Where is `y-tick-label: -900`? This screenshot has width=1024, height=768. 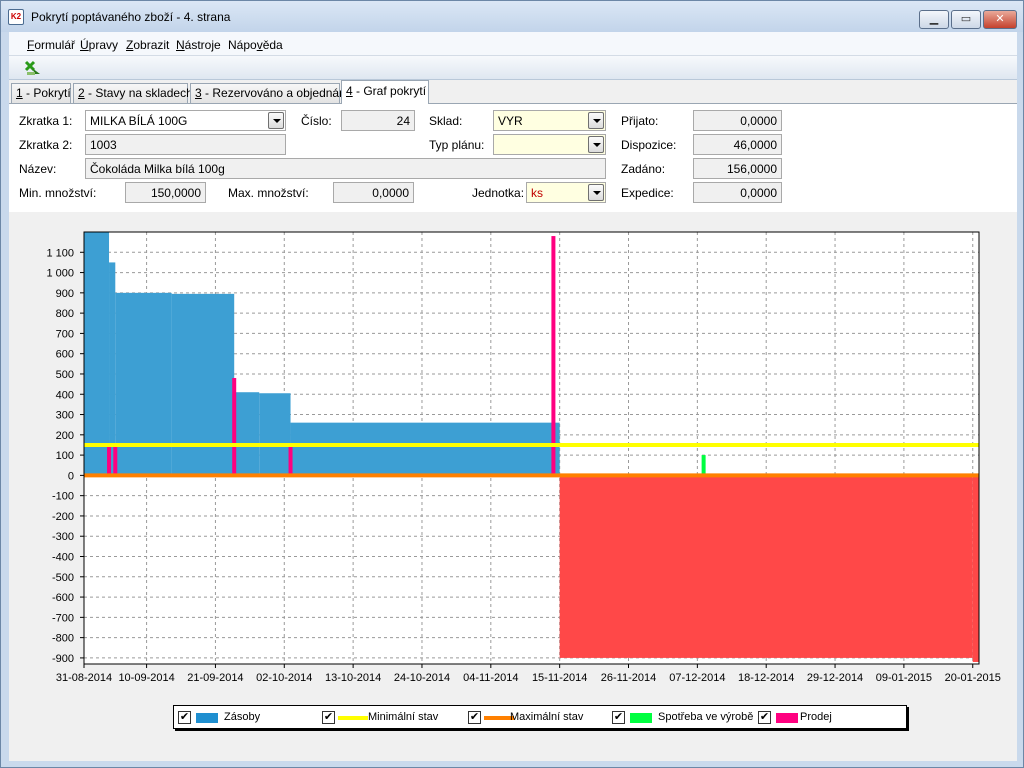 y-tick-label: -900 is located at coordinates (63, 659).